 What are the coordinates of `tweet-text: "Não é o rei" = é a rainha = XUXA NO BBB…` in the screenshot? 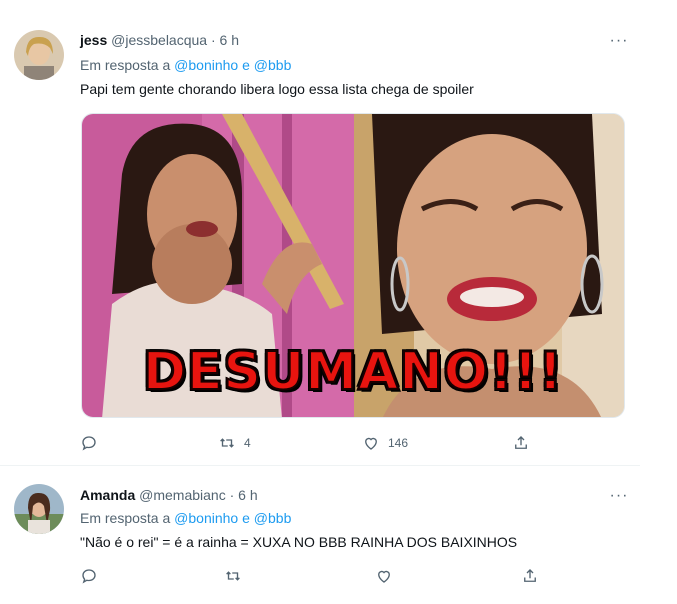 It's located at (299, 542).